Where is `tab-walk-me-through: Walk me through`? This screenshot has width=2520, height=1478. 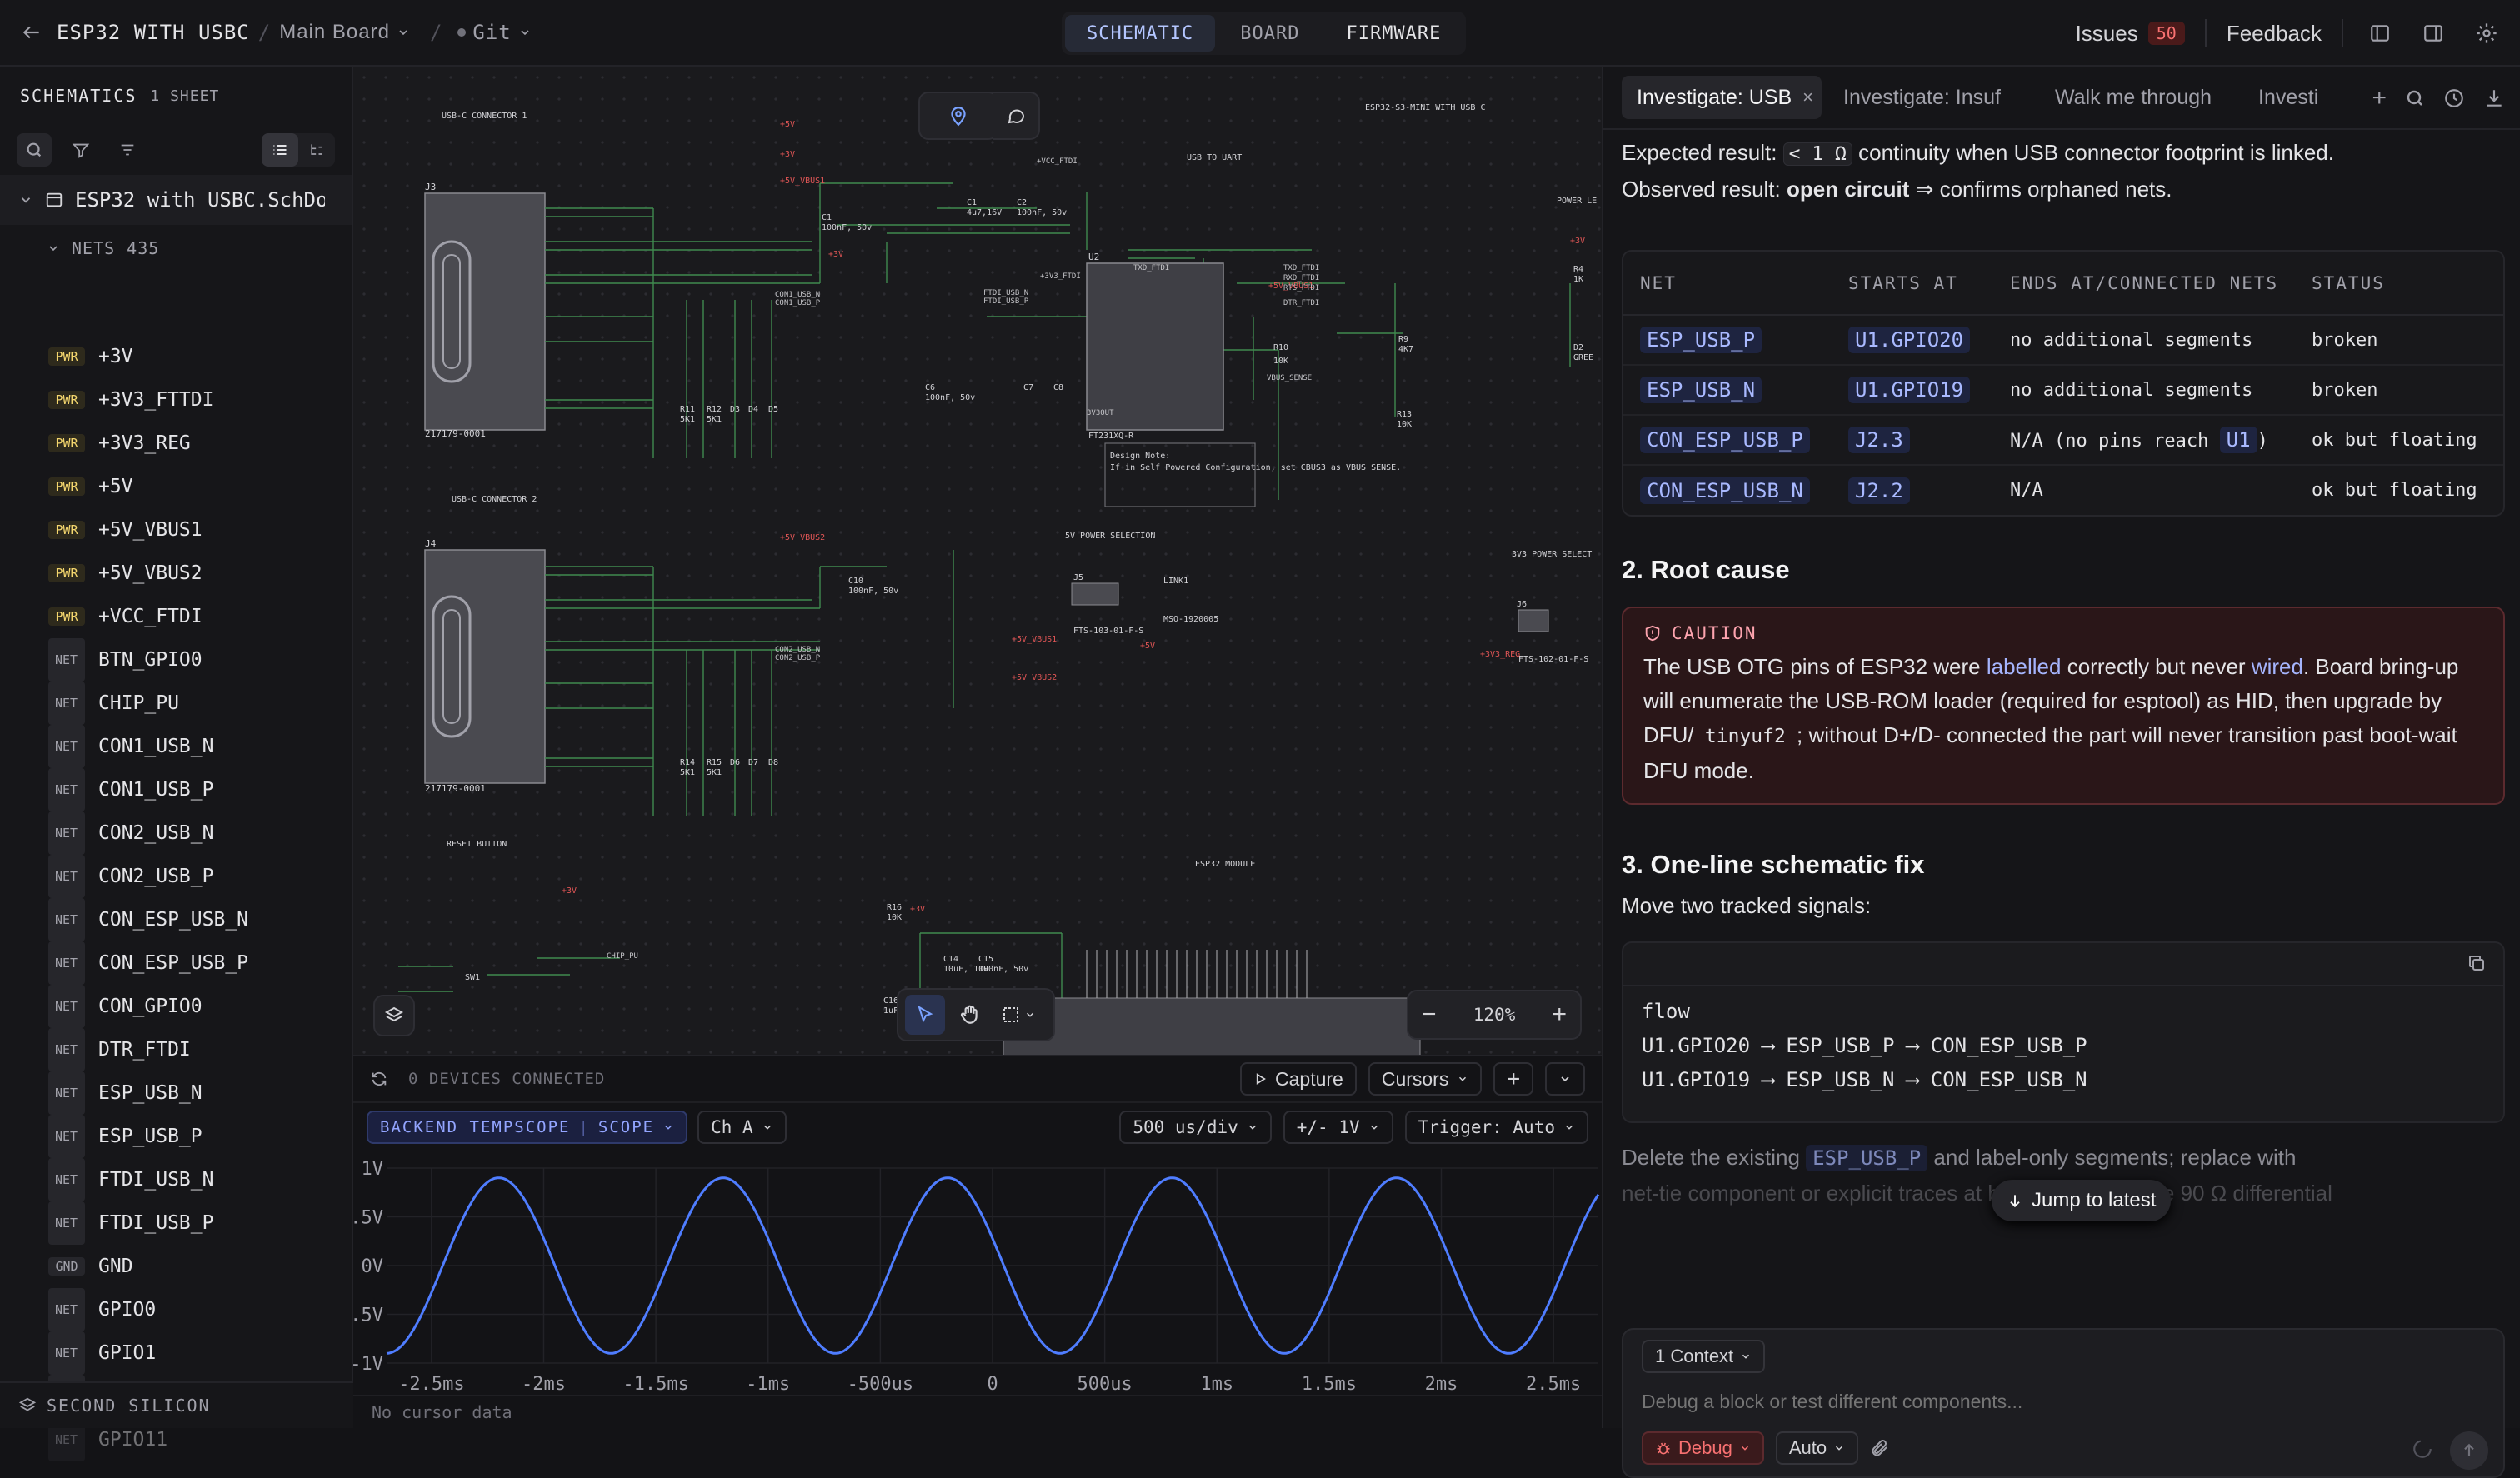
tab-walk-me-through: Walk me through is located at coordinates (2138, 98).